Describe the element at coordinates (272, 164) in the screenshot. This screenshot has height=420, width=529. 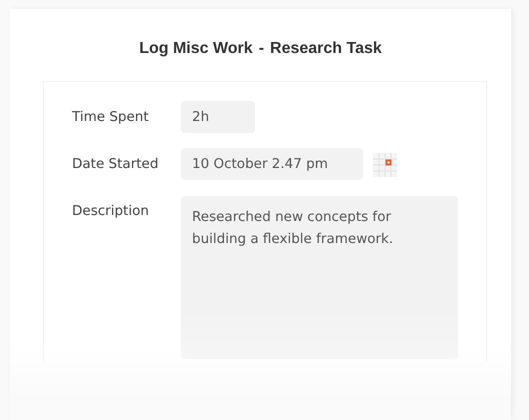
I see `date-field: 10 October 2.47 pm` at that location.